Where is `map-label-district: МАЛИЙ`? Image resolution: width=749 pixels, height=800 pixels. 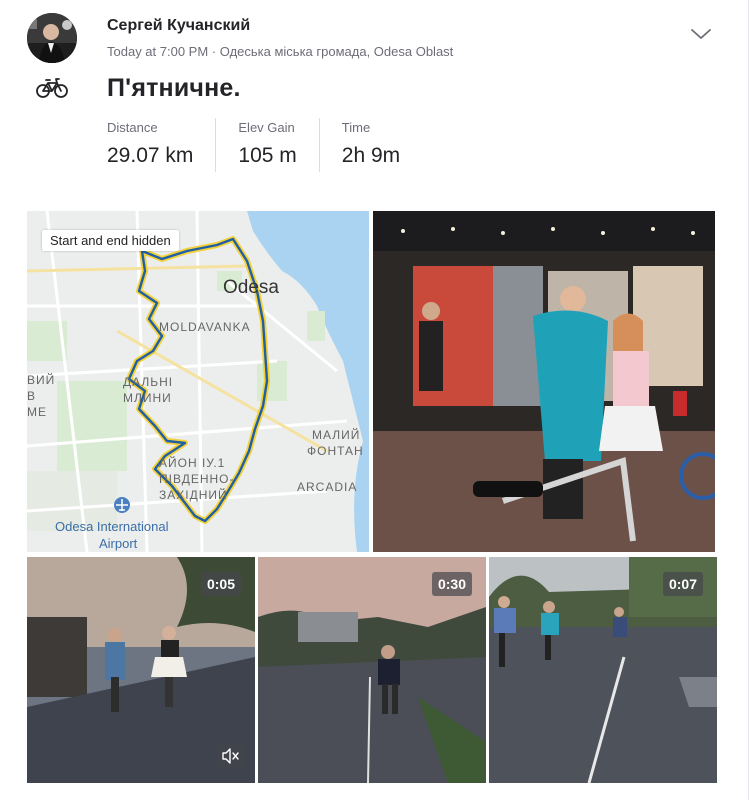
map-label-district: МАЛИЙ is located at coordinates (336, 434).